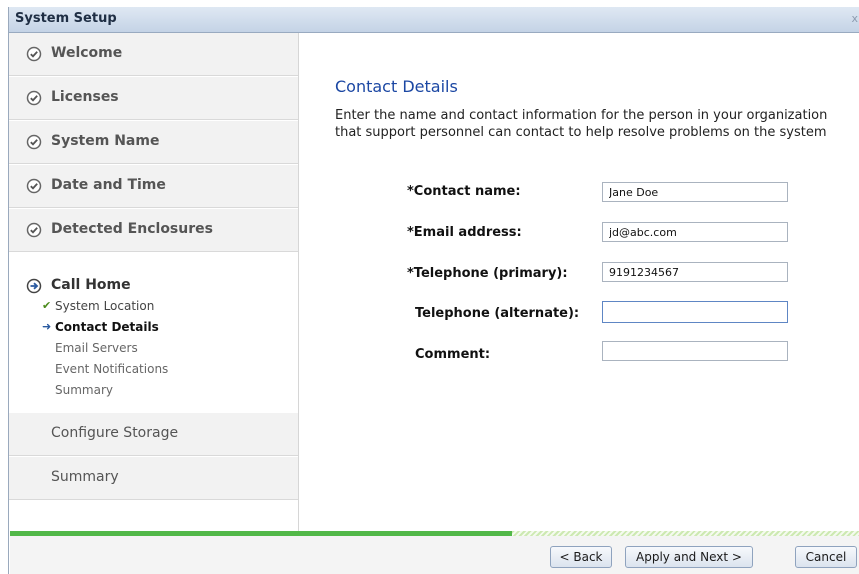 The height and width of the screenshot is (574, 859). Describe the element at coordinates (85, 477) in the screenshot. I see `step-label: Summary` at that location.